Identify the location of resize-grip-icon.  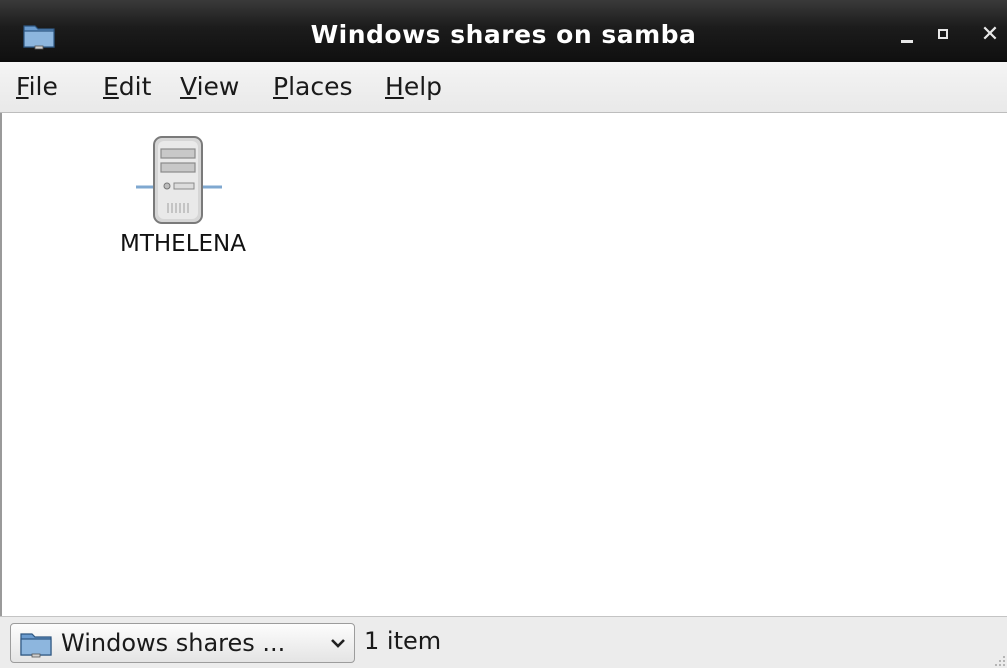
(998, 659).